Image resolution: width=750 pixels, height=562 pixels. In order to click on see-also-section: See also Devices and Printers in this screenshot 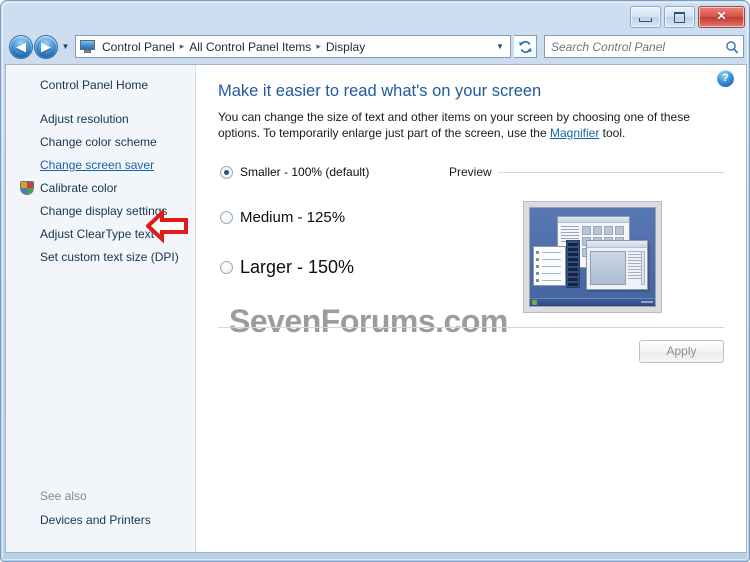, I will do `click(101, 508)`.